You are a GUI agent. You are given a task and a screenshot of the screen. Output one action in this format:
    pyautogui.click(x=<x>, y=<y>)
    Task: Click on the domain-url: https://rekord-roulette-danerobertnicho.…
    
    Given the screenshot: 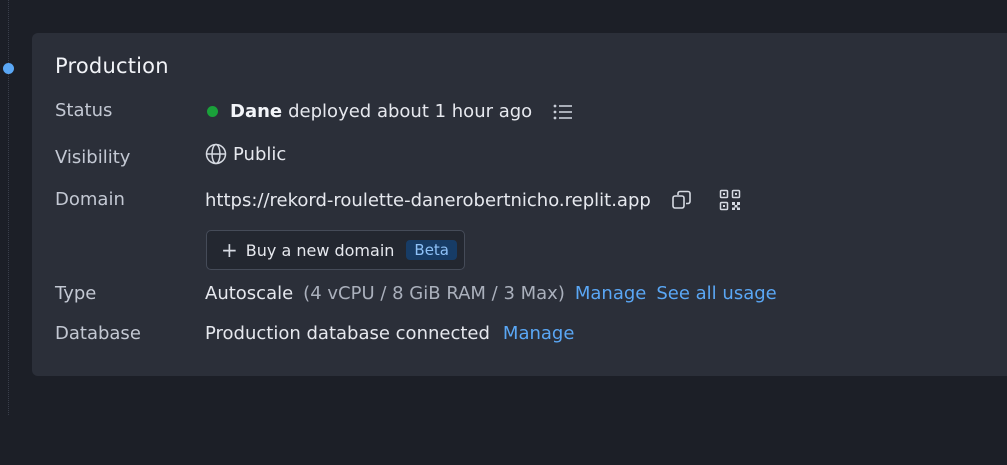 What is the action you would take?
    pyautogui.click(x=428, y=200)
    